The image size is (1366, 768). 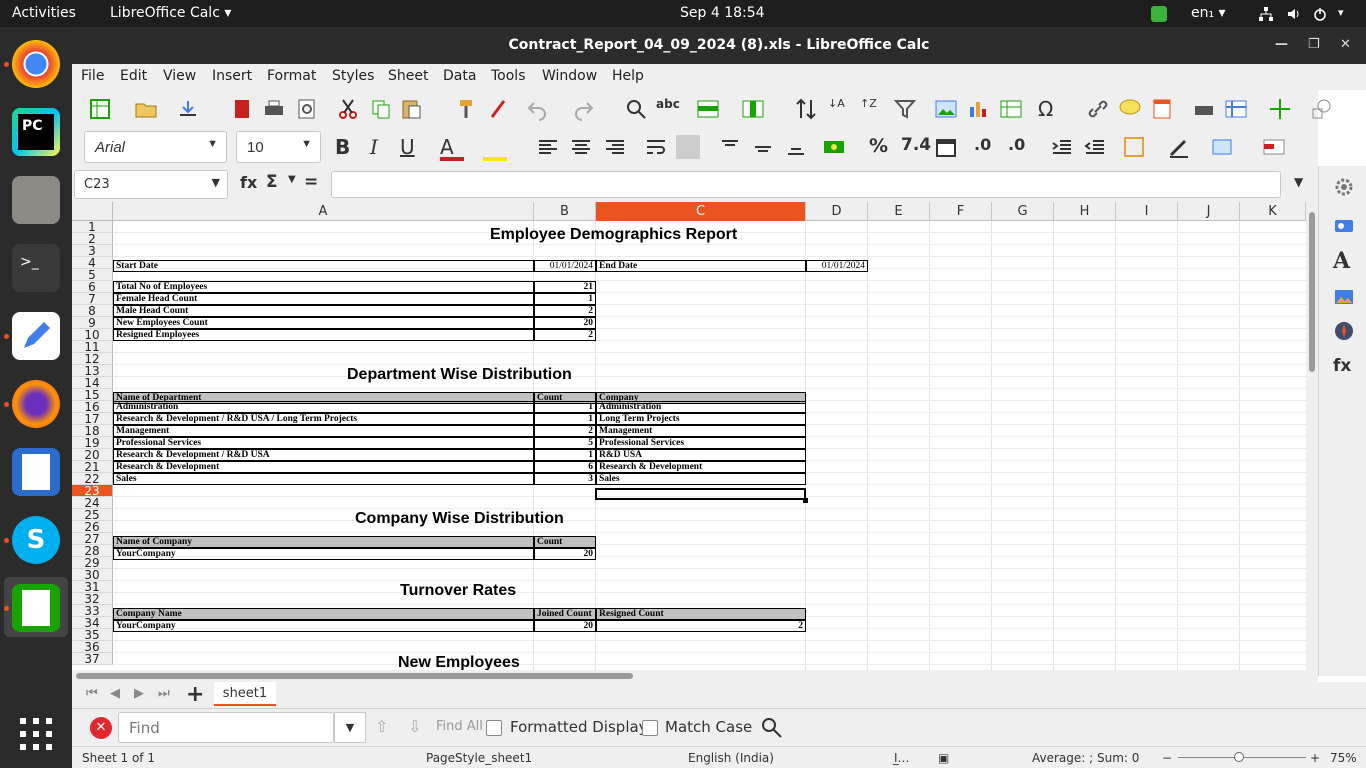 What do you see at coordinates (382, 147) in the screenshot?
I see `italic-icon: I` at bounding box center [382, 147].